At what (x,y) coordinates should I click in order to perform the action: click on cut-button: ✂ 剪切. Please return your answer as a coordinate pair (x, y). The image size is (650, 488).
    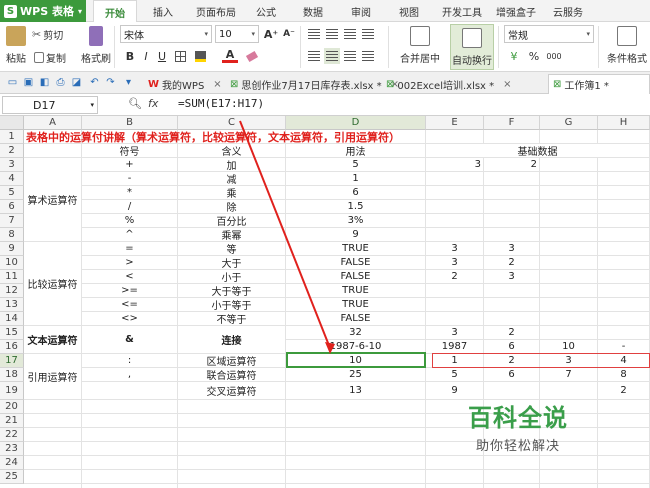
    Looking at the image, I should click on (47, 34).